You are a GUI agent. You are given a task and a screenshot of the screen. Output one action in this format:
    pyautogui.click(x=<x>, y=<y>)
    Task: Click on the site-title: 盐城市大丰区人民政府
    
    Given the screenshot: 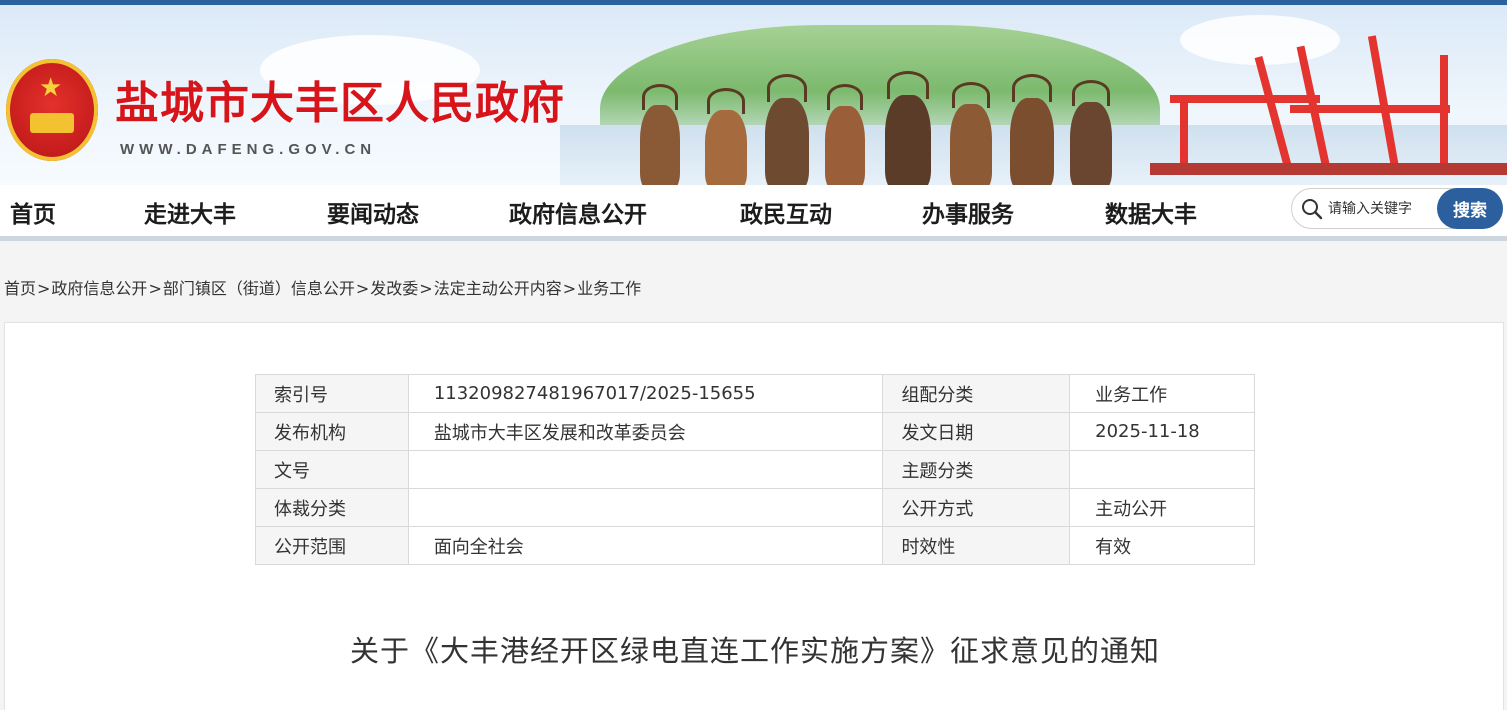 What is the action you would take?
    pyautogui.click(x=340, y=103)
    